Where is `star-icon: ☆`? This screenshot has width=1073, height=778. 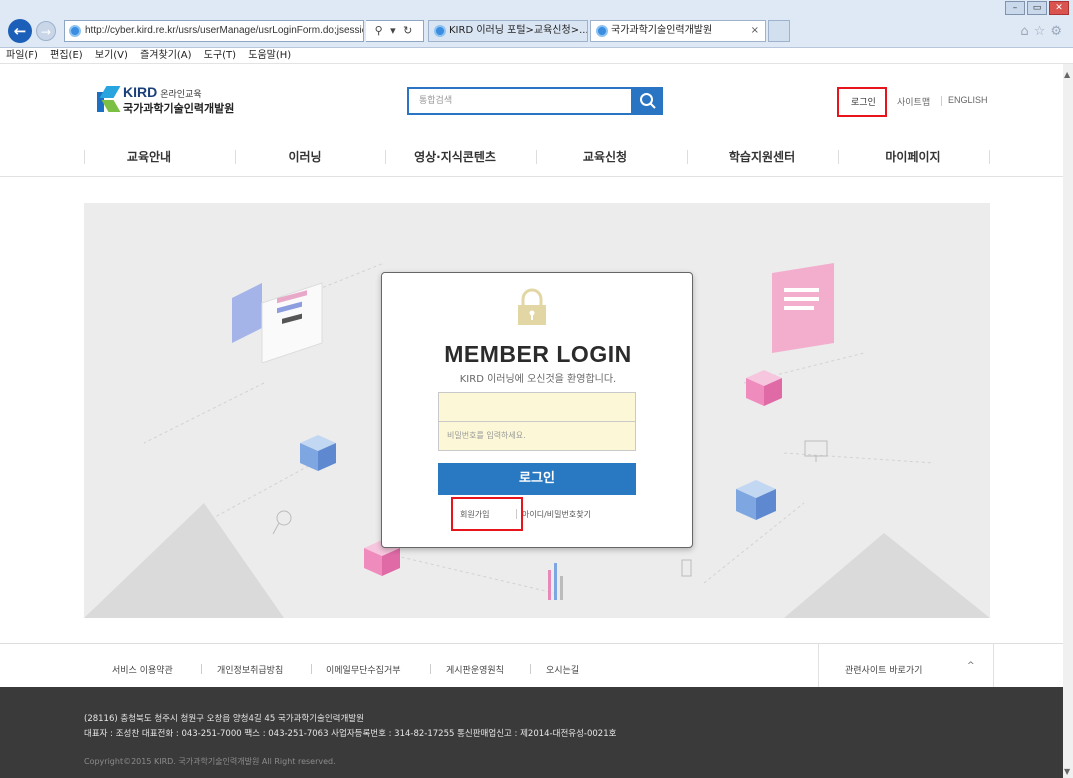 star-icon: ☆ is located at coordinates (1042, 31).